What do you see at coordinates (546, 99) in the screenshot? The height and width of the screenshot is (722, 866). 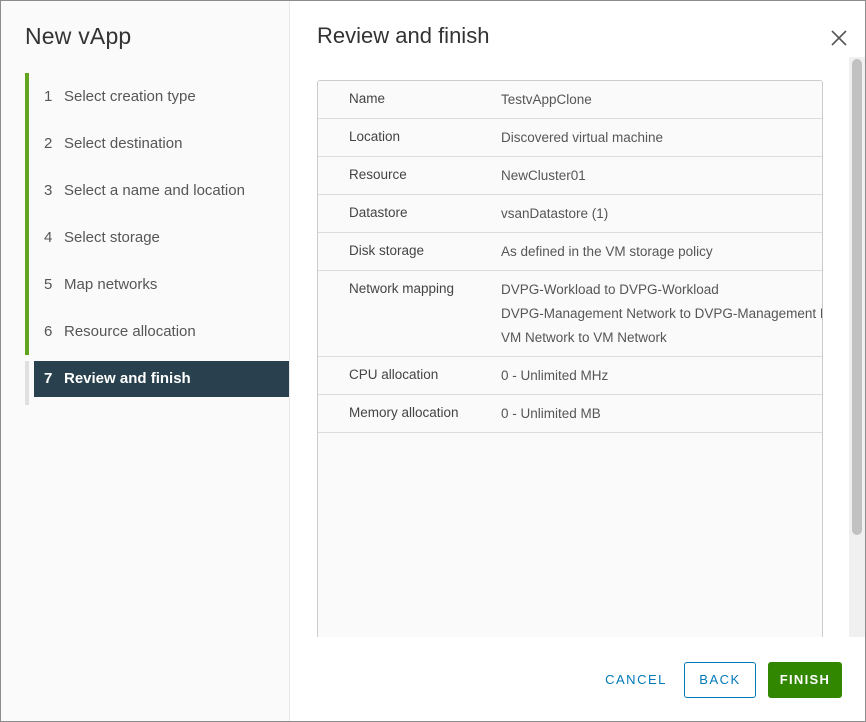 I see `summary-value-line: TestvAppClone` at bounding box center [546, 99].